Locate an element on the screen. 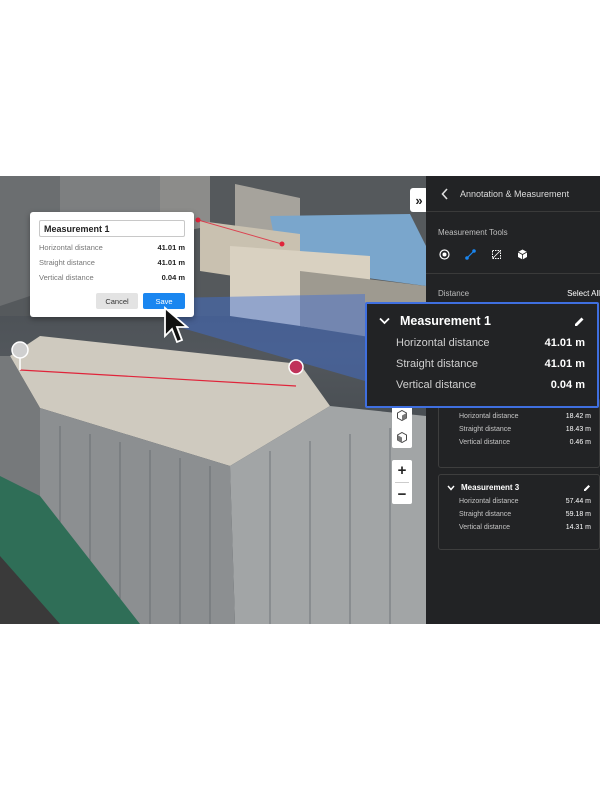 The width and height of the screenshot is (600, 800). measurement-tools-label: Measurement Tools is located at coordinates (473, 232).